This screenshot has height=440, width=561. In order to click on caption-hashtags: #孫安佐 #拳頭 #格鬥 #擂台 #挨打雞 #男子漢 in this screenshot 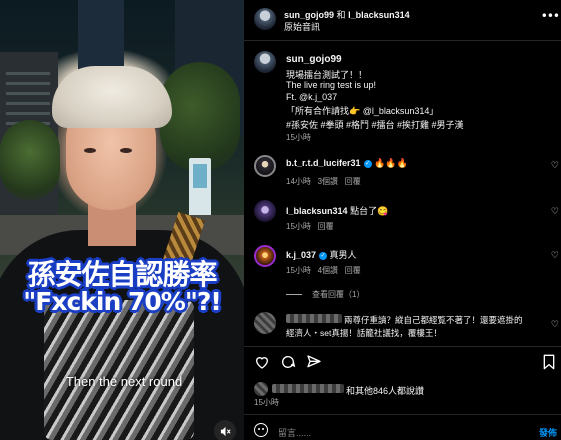, I will do `click(375, 124)`.